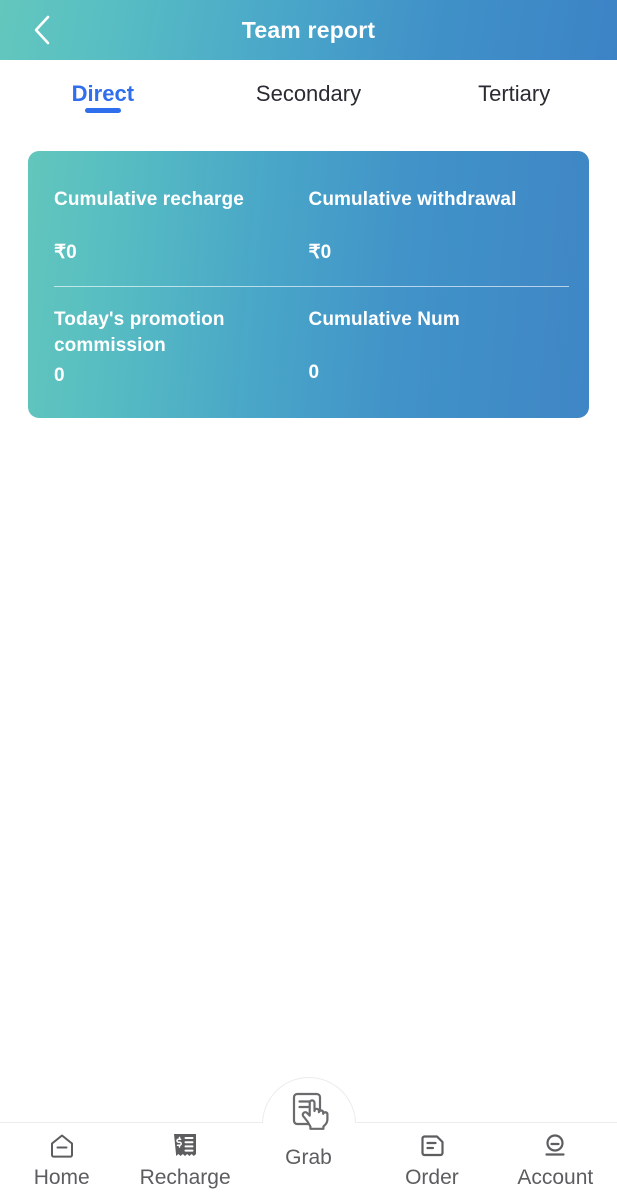 This screenshot has height=1196, width=617. What do you see at coordinates (436, 225) in the screenshot?
I see `stat-cumulative-withdrawal: Cumulative withdrawal ₹0` at bounding box center [436, 225].